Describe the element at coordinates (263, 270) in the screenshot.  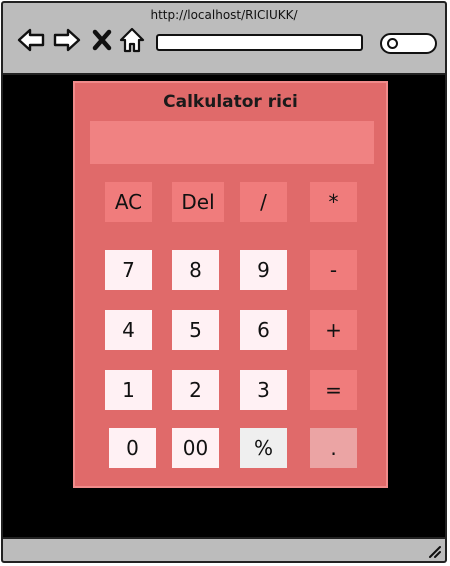
I see `nine-button: 9` at that location.